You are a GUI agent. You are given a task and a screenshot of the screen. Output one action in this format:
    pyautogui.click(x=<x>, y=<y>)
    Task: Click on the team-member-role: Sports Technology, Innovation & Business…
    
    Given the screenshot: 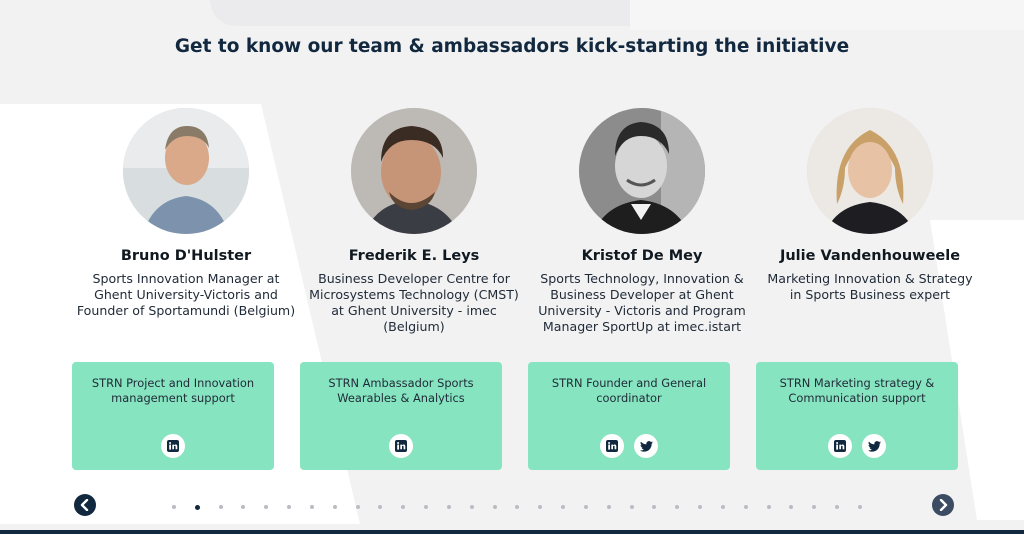 What is the action you would take?
    pyautogui.click(x=642, y=302)
    